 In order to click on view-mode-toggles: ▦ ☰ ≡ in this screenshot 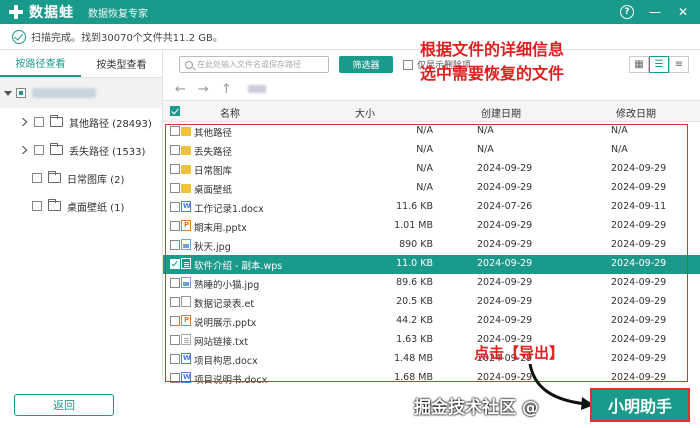, I will do `click(659, 64)`.